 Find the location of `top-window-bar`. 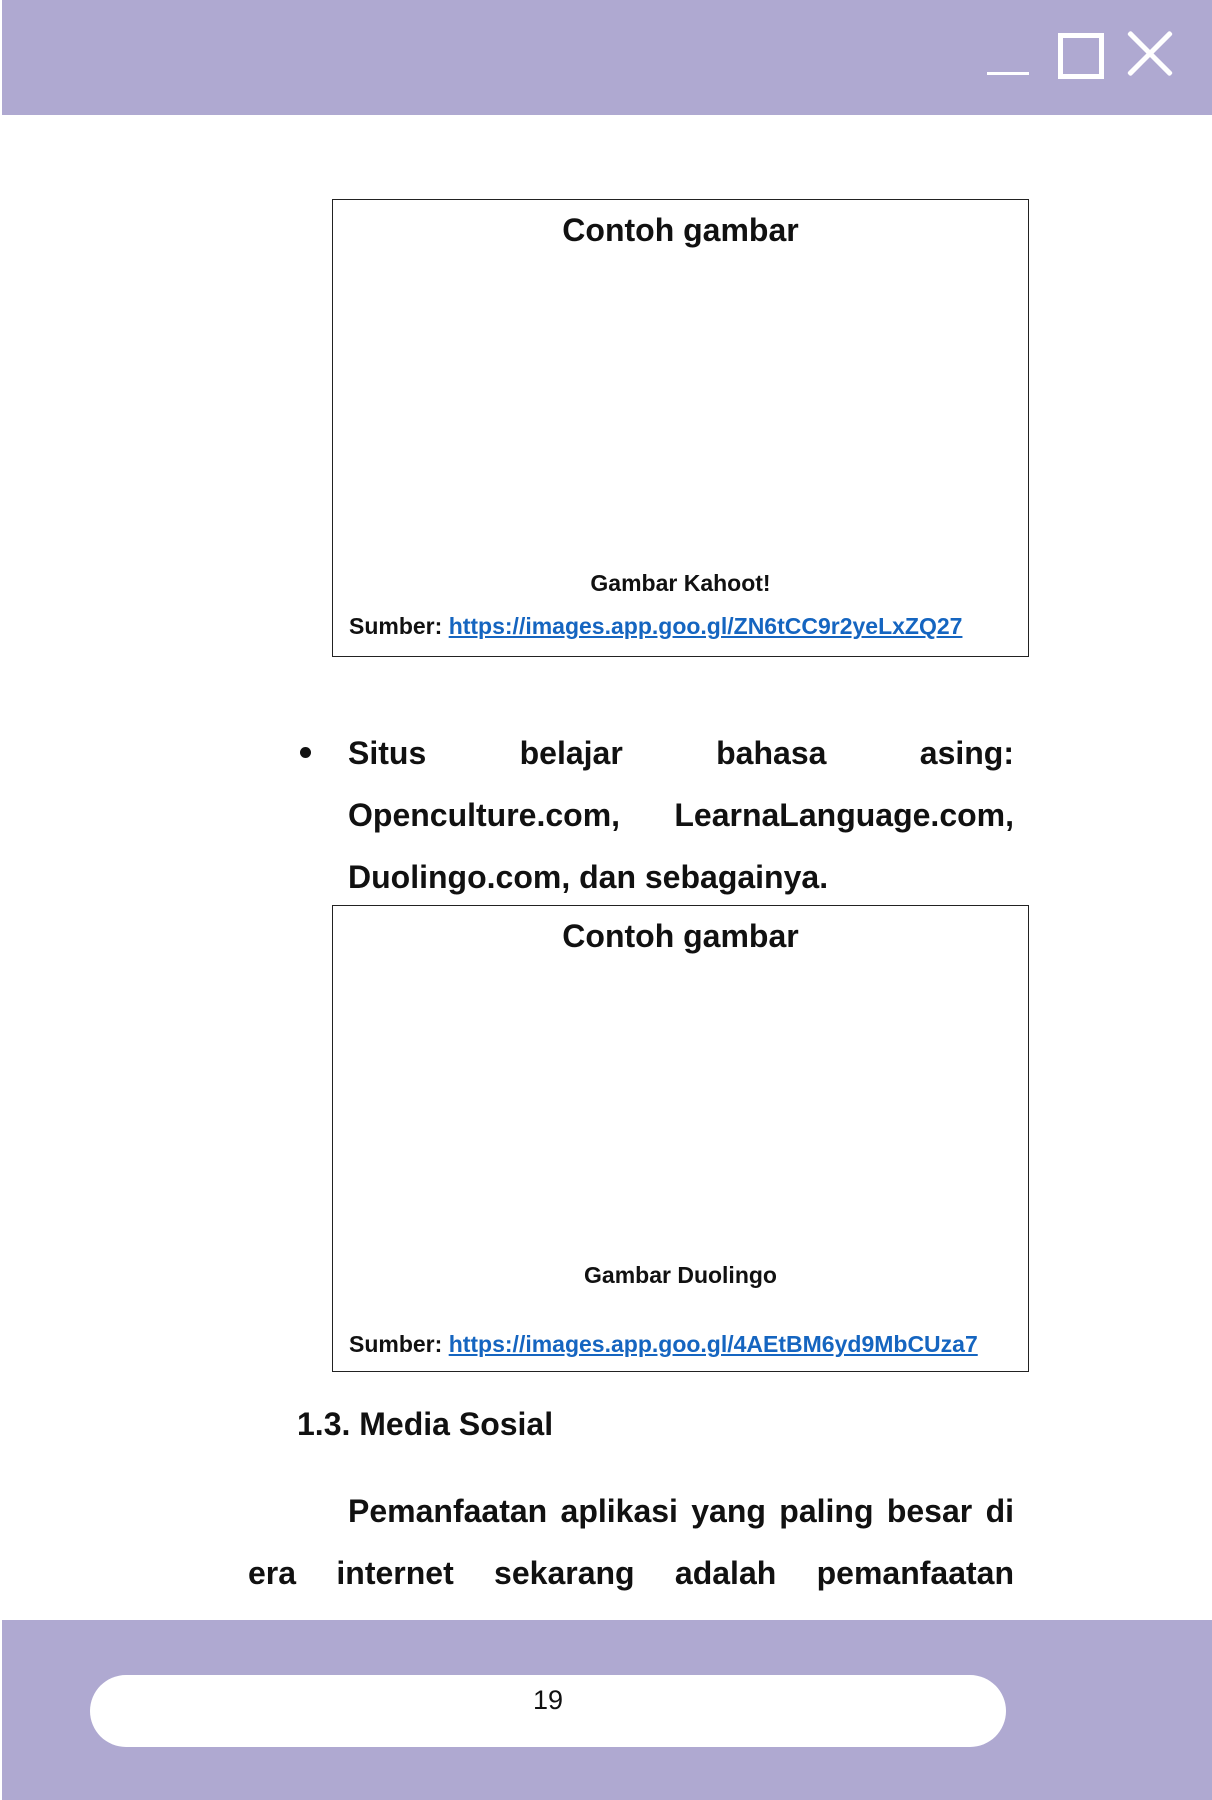

top-window-bar is located at coordinates (607, 57).